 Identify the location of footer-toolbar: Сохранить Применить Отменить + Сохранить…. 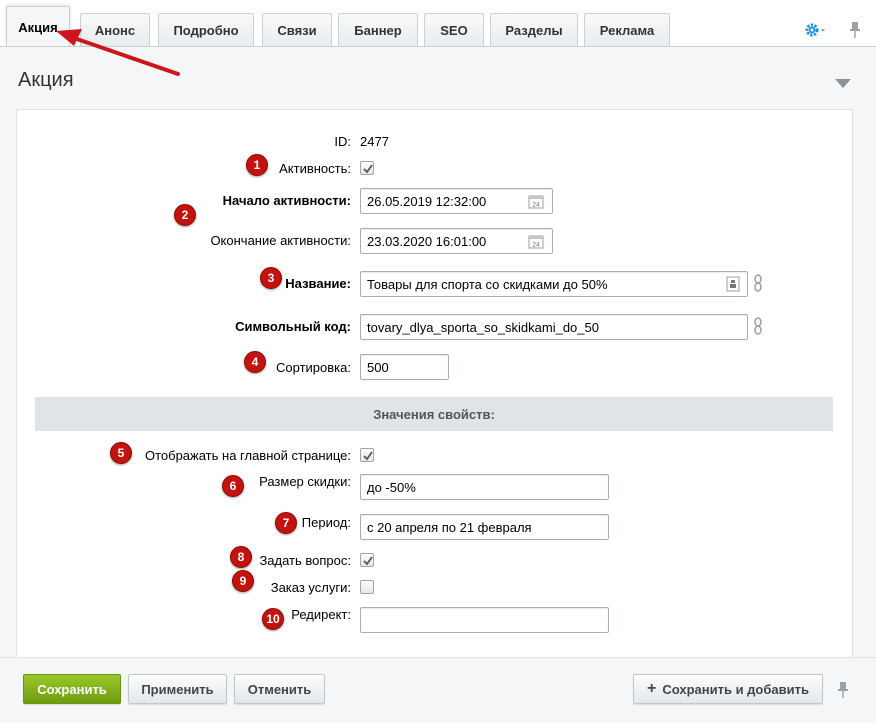
(438, 690).